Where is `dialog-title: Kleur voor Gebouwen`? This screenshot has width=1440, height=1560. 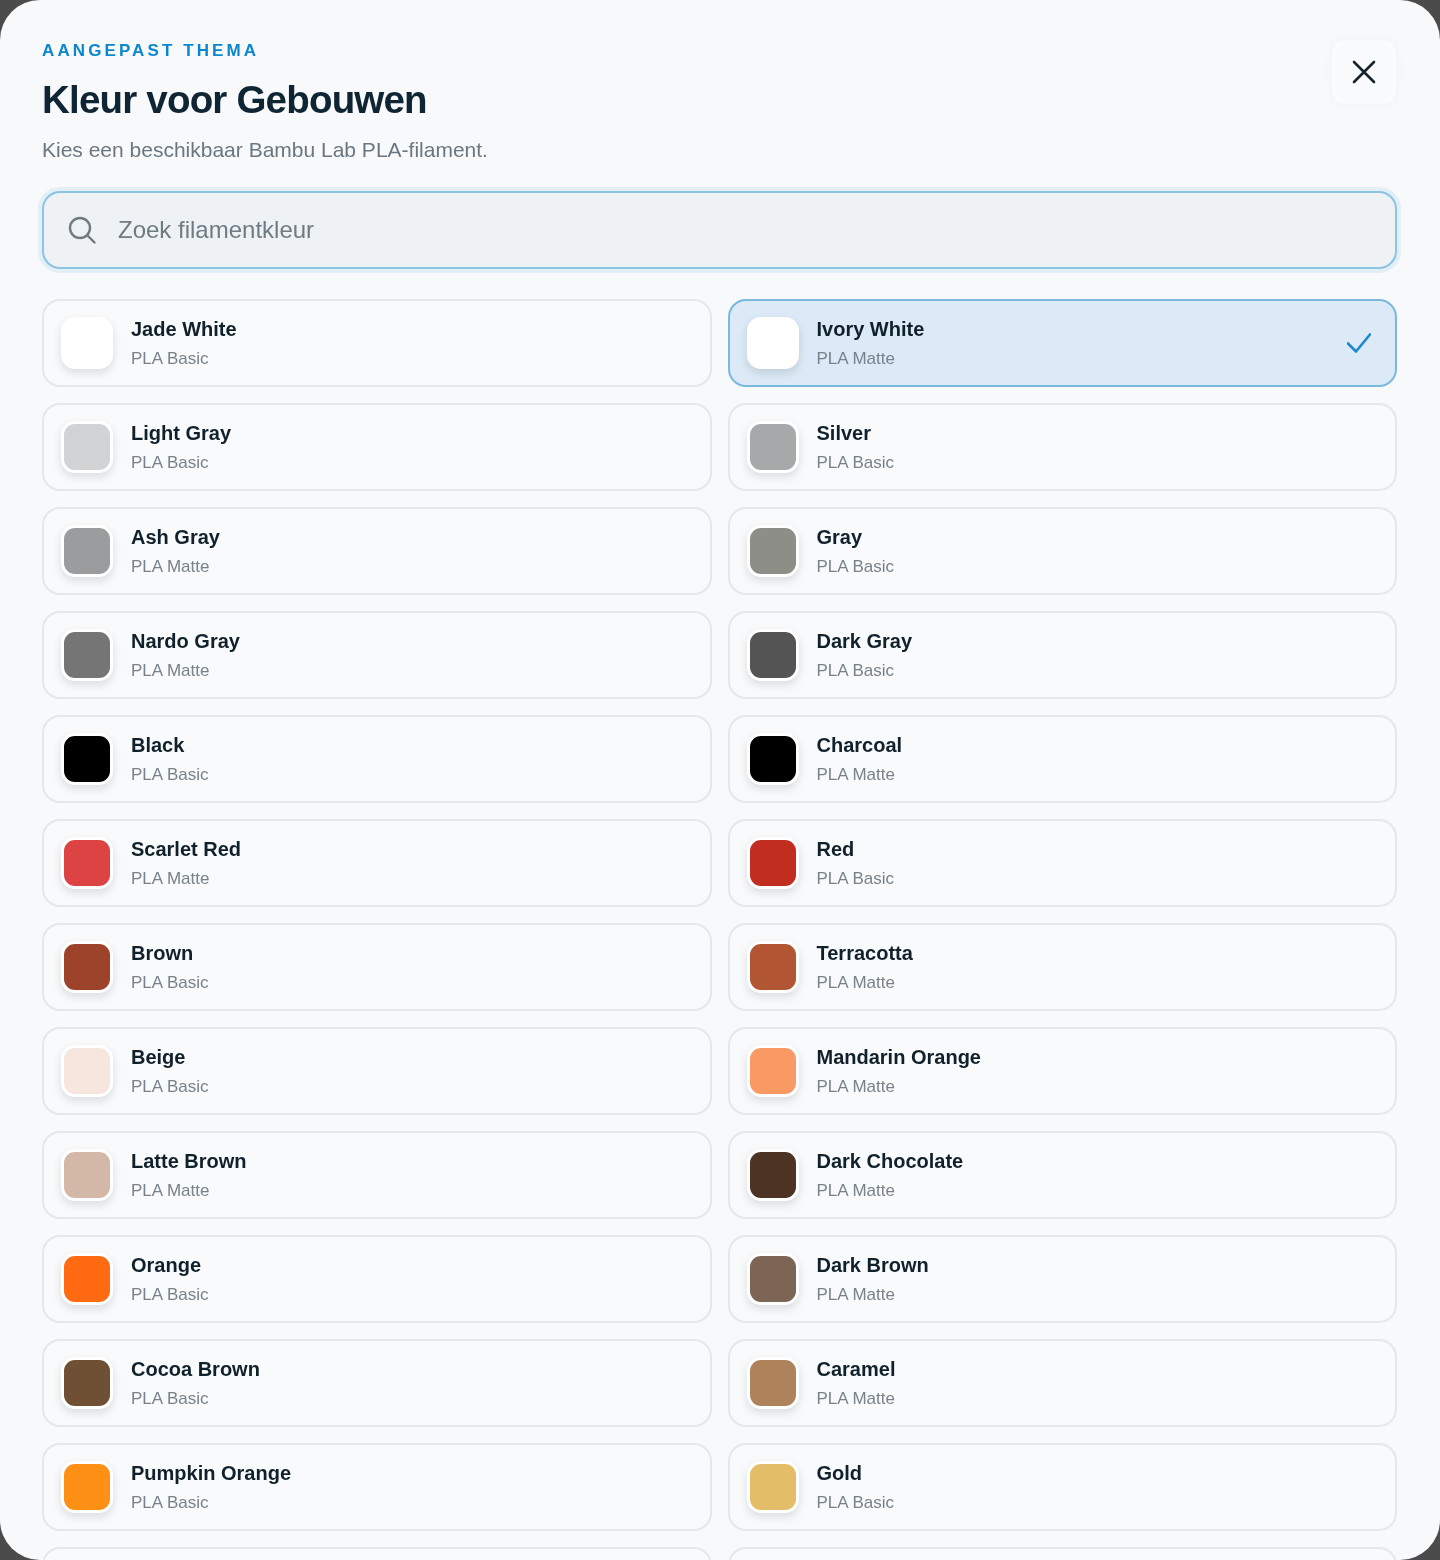 dialog-title: Kleur voor Gebouwen is located at coordinates (235, 100).